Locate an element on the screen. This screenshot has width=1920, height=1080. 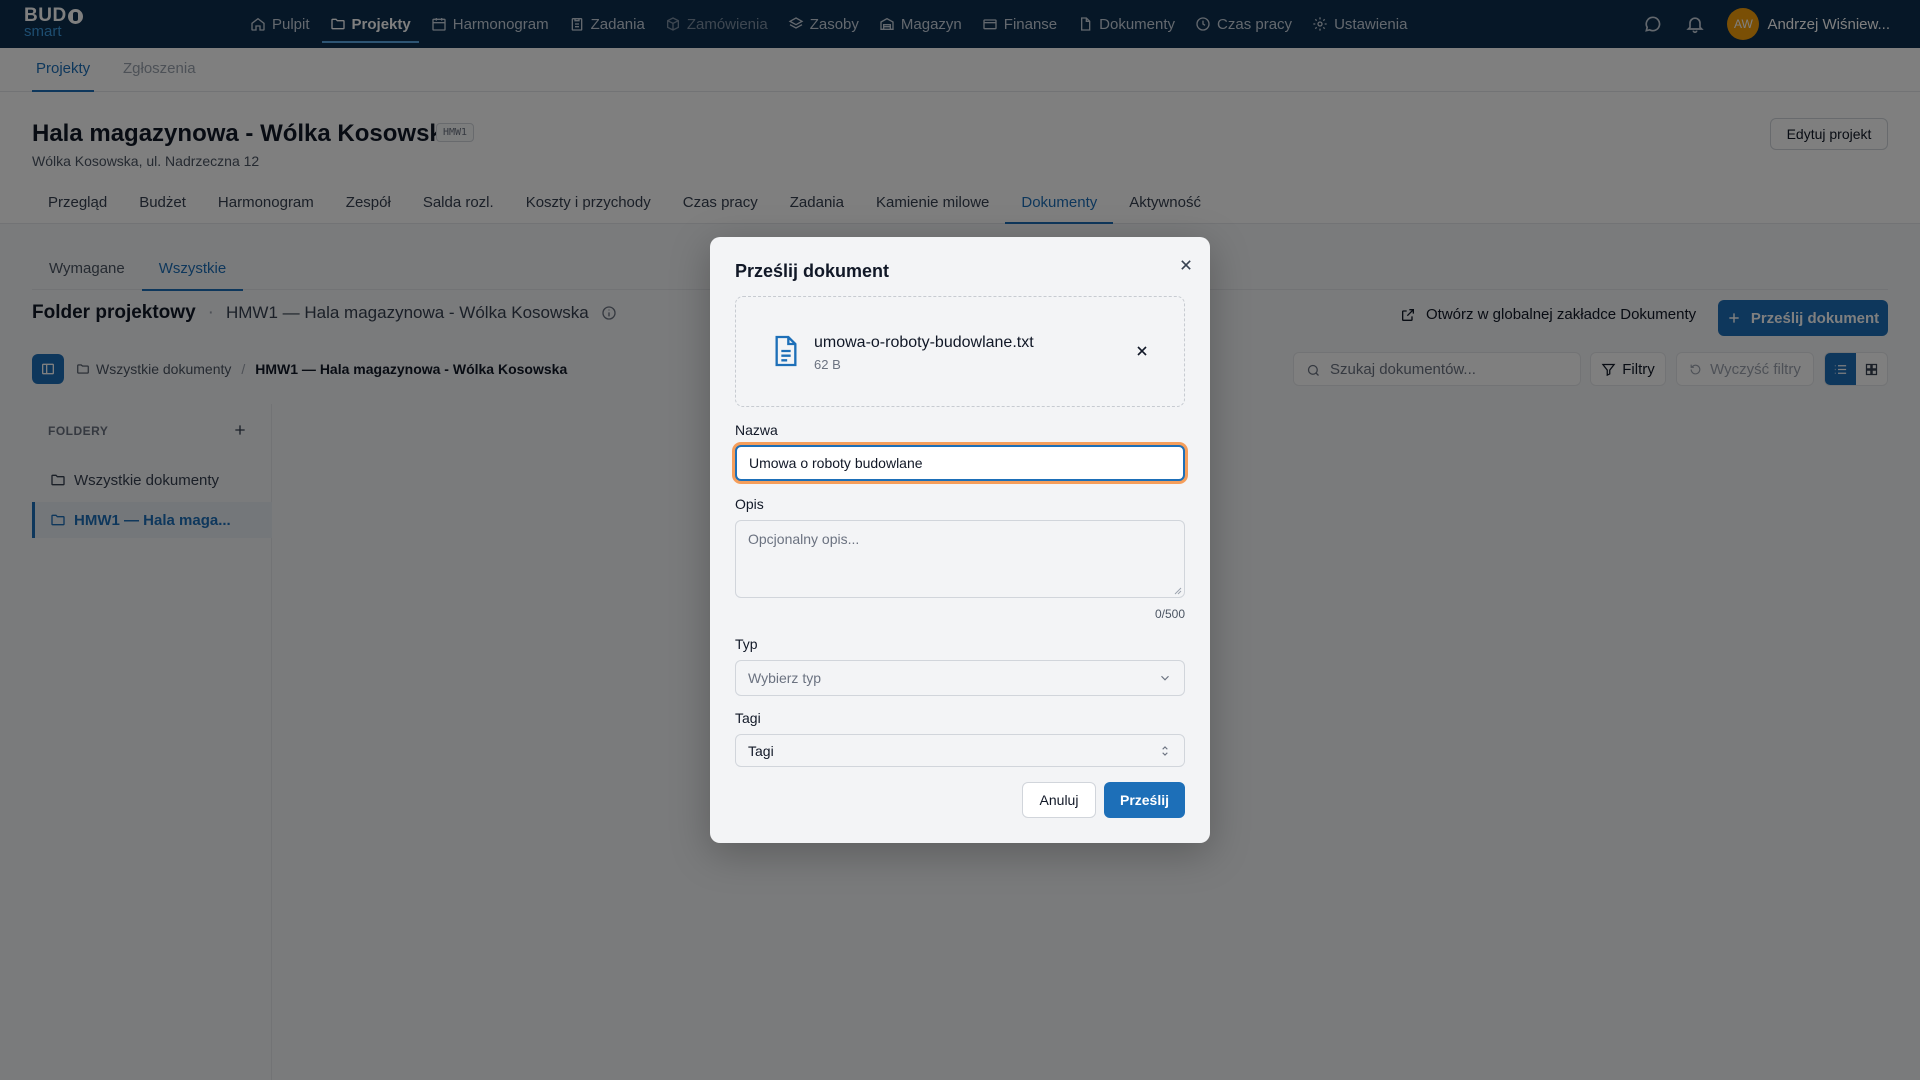
resize-grip-icon is located at coordinates (1178, 591).